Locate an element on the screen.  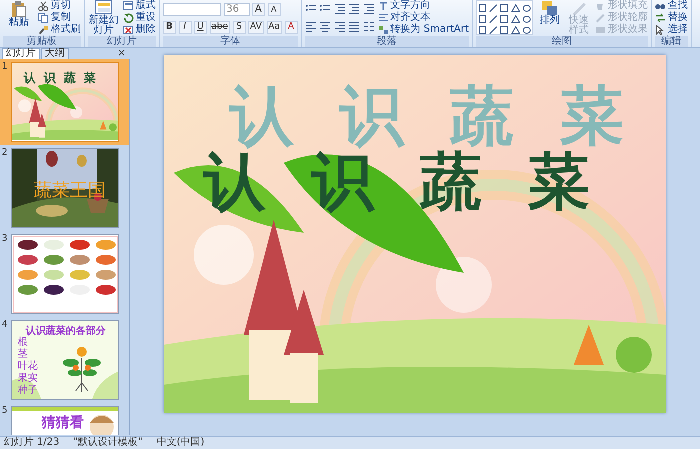
slide-number: 4 is located at coordinates (5, 326).